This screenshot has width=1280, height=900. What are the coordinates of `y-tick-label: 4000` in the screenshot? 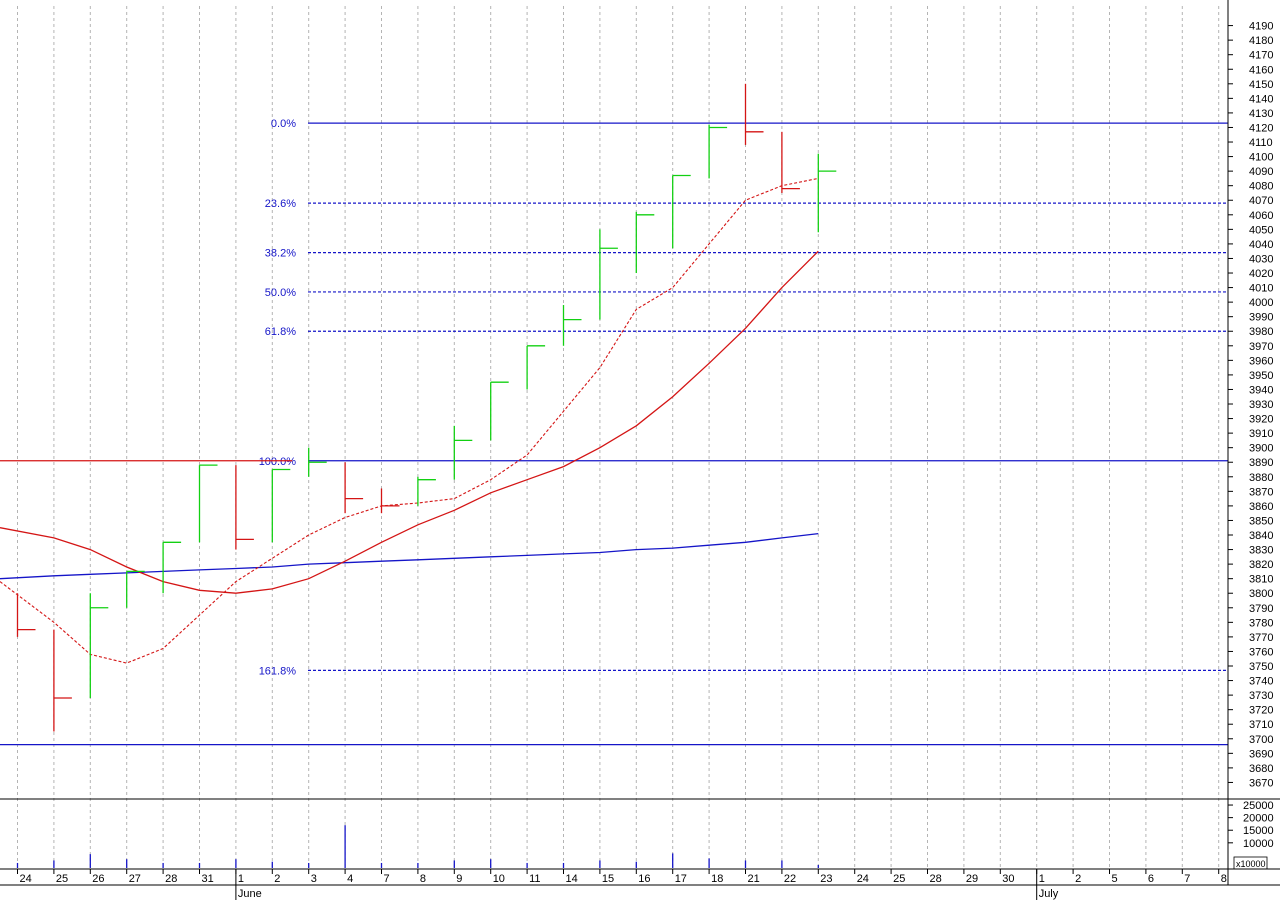 It's located at (1261, 303).